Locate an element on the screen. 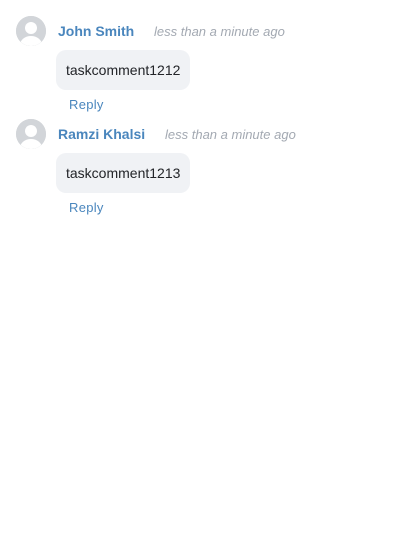  comment-author: John Smith is located at coordinates (96, 31).